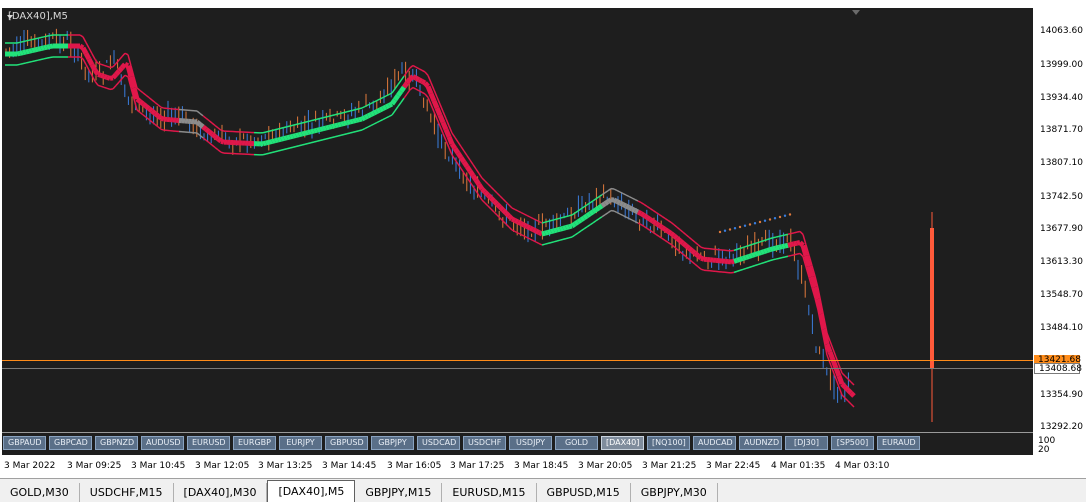 This screenshot has height=502, width=1086. I want to click on symbol-button: [DJ30], so click(806, 443).